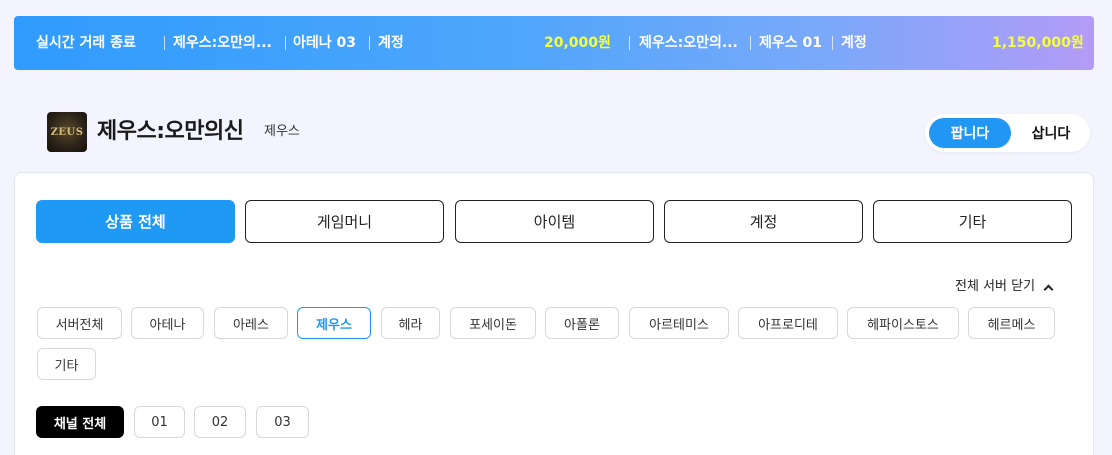  What do you see at coordinates (344, 221) in the screenshot?
I see `category-tab-game-money: 게임머니` at bounding box center [344, 221].